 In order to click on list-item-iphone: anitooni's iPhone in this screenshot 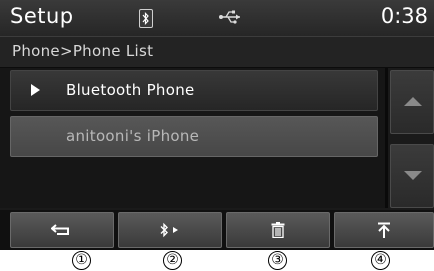, I will do `click(194, 136)`.